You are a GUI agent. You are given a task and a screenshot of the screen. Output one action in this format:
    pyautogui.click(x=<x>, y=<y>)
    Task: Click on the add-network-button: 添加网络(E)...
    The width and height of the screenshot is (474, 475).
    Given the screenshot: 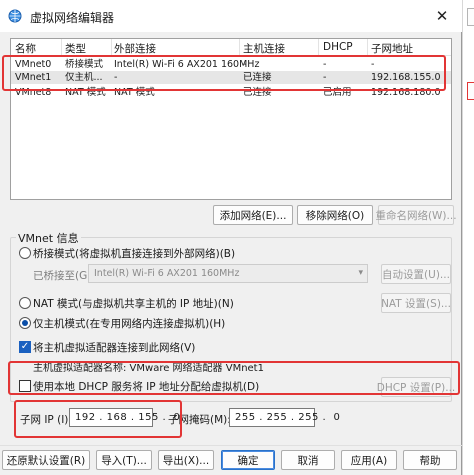 What is the action you would take?
    pyautogui.click(x=253, y=215)
    